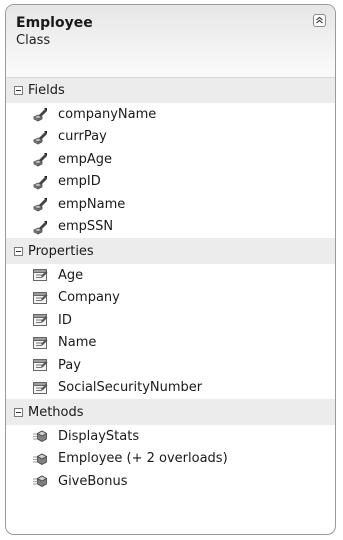 The height and width of the screenshot is (540, 343). I want to click on section-fields-header: Fields, so click(170, 90).